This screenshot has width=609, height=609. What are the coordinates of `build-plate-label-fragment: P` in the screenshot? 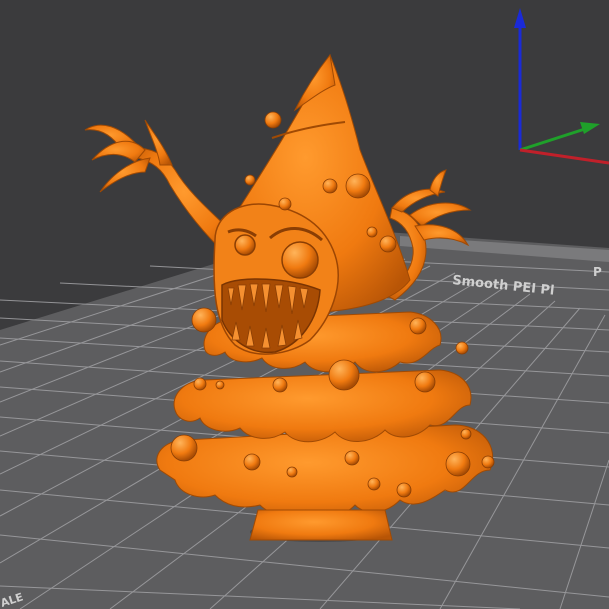 It's located at (597, 272).